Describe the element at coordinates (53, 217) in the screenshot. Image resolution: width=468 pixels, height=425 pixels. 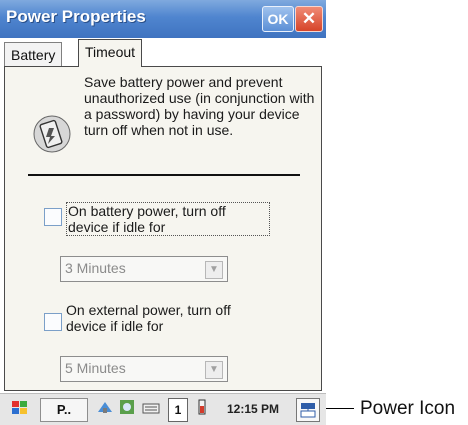
I see `battery-idle-checkbox` at that location.